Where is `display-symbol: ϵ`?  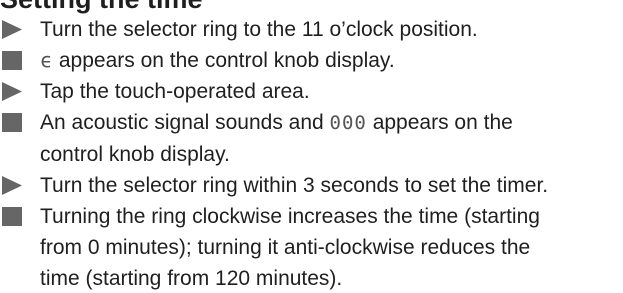
display-symbol: ϵ is located at coordinates (47, 60).